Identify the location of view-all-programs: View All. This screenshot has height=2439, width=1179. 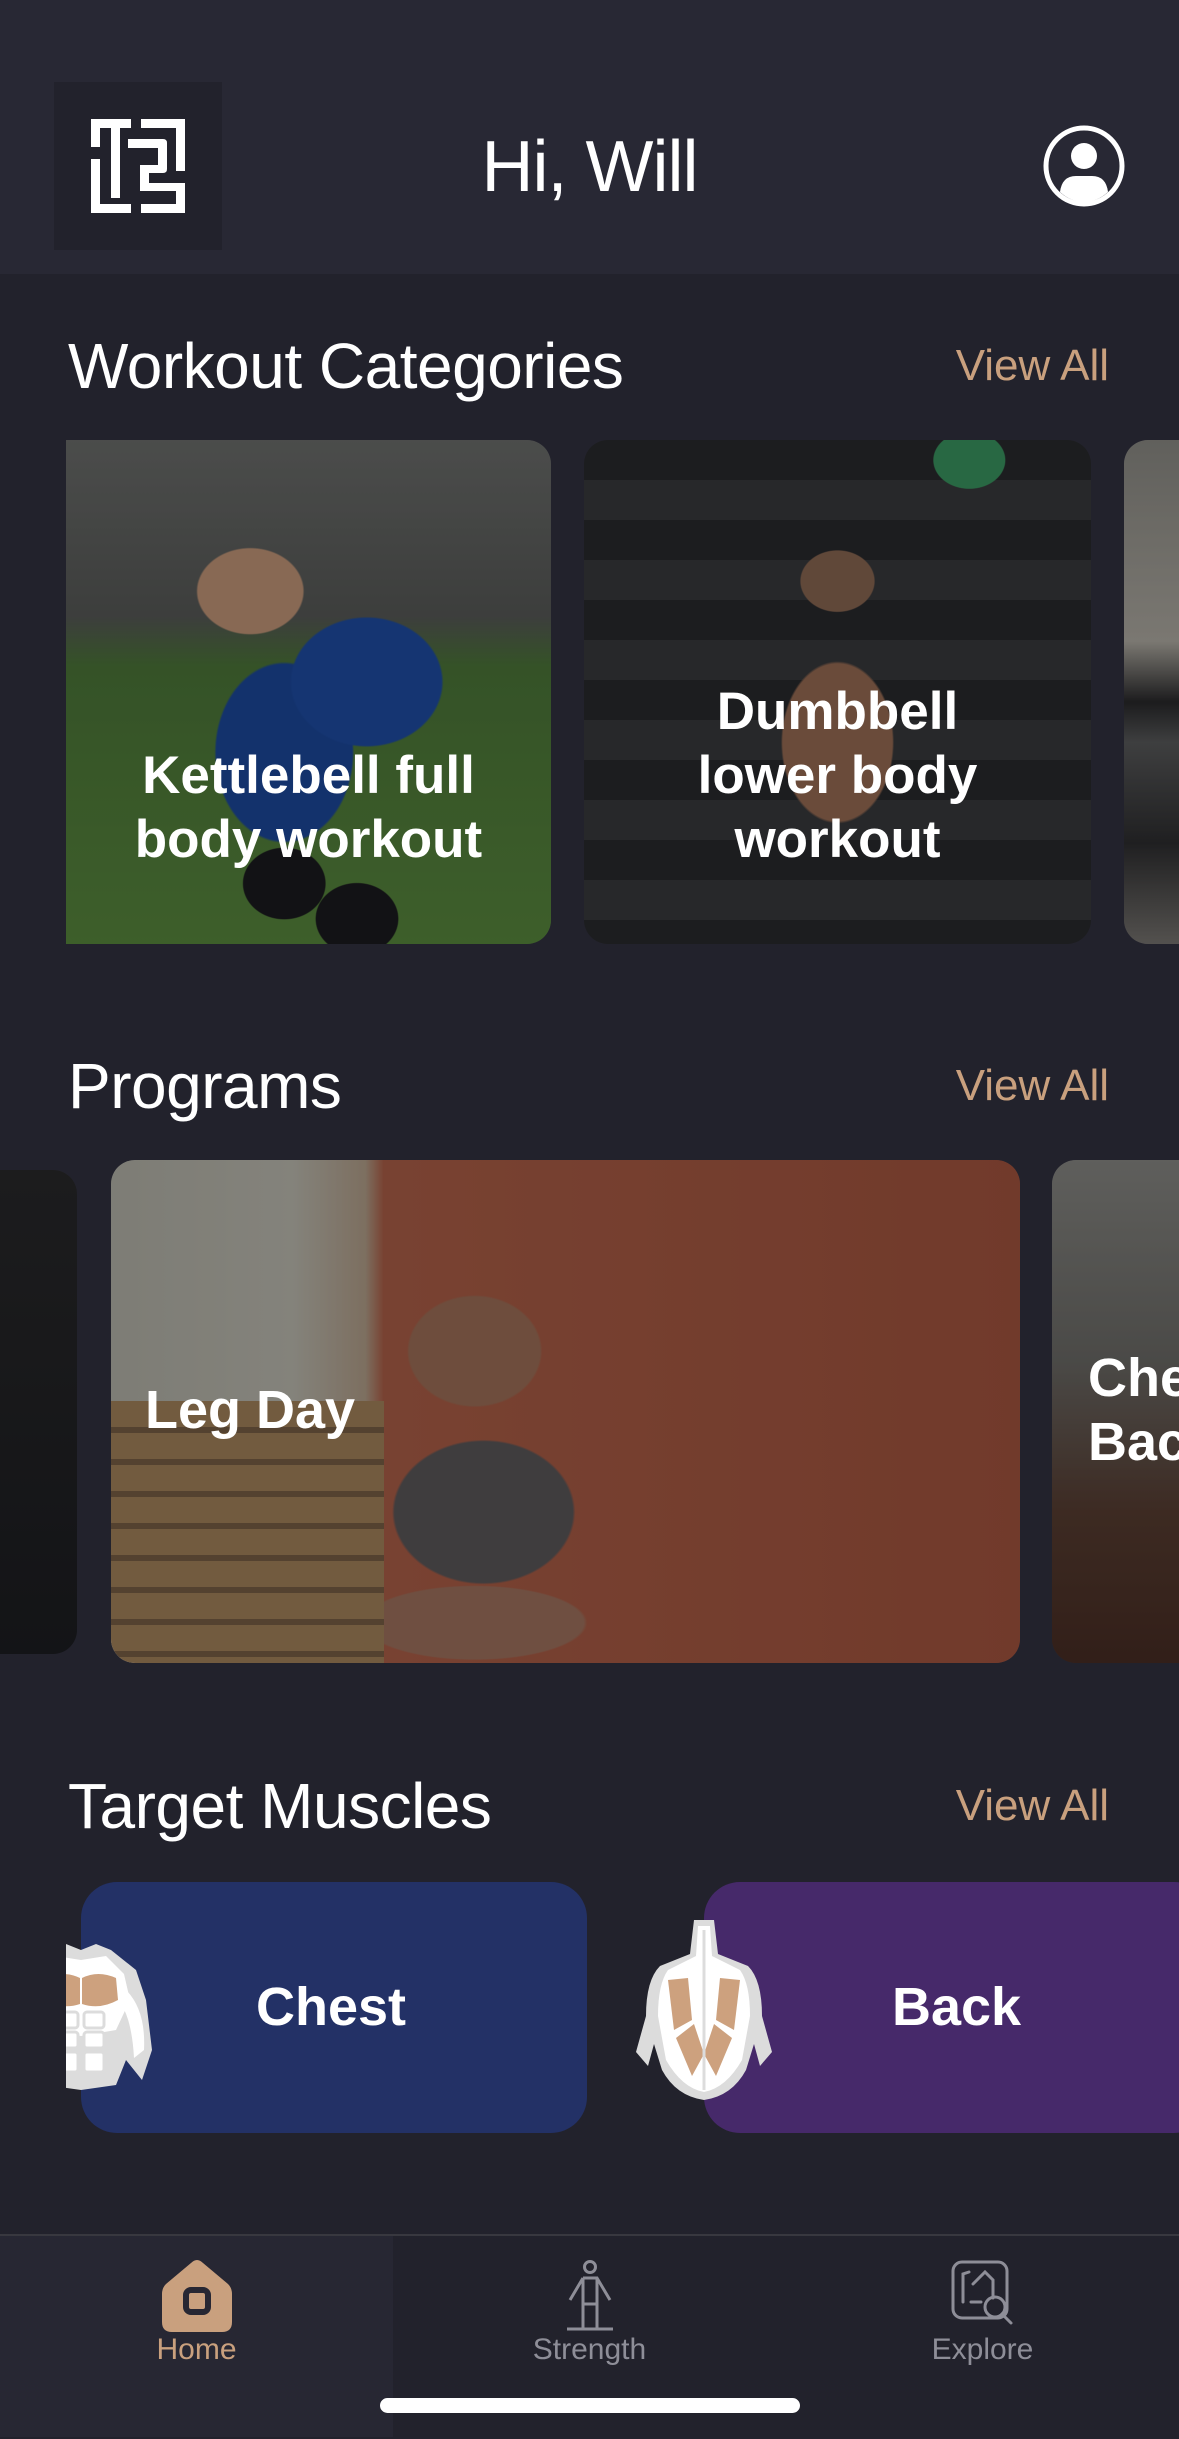
(1032, 1086).